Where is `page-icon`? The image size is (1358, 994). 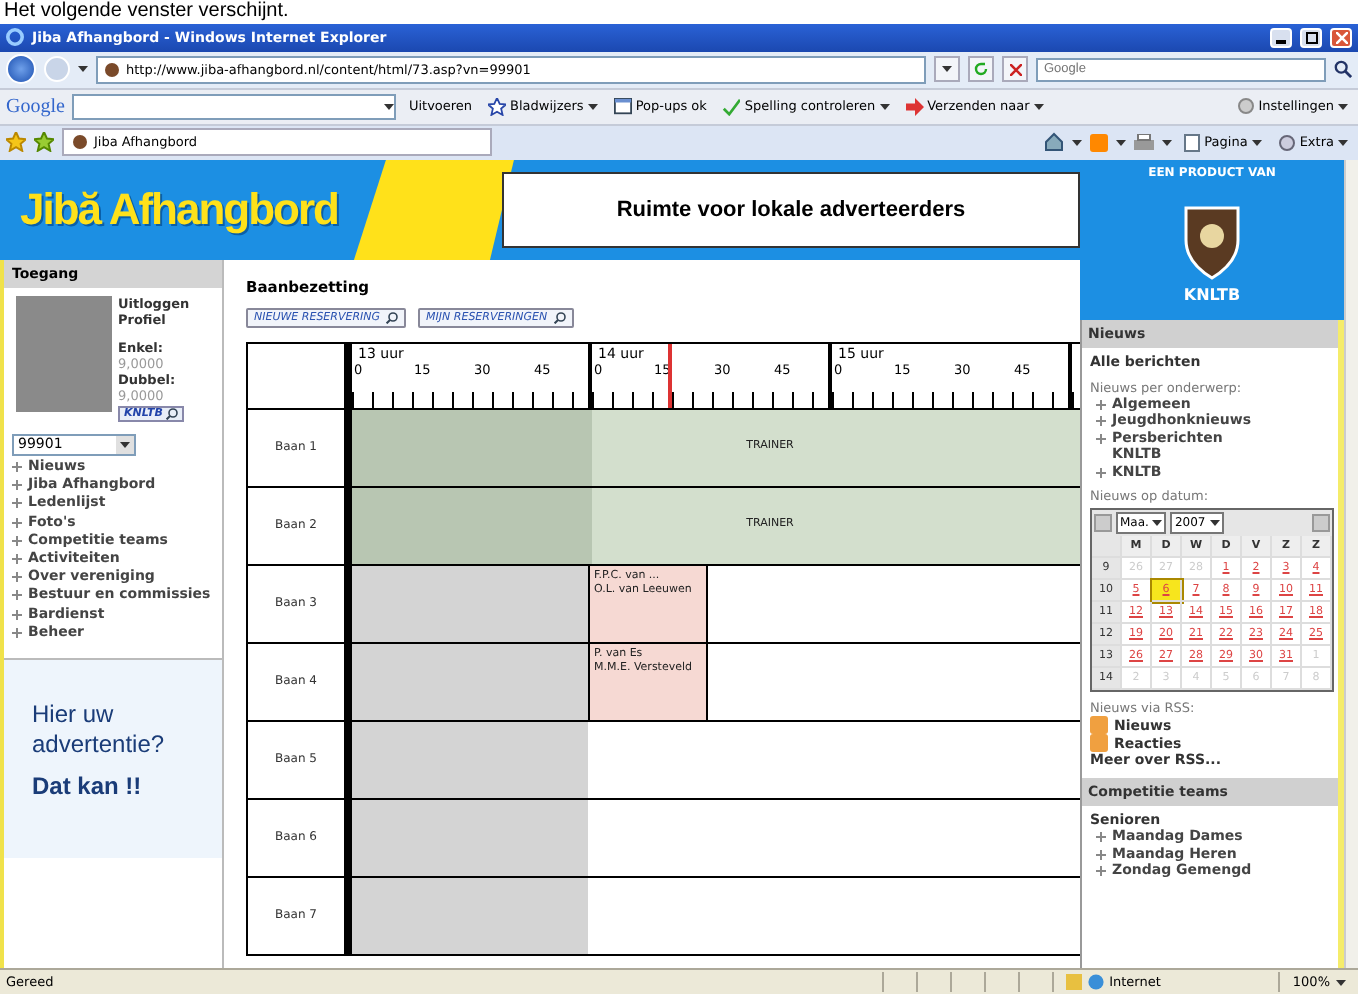 page-icon is located at coordinates (1192, 142).